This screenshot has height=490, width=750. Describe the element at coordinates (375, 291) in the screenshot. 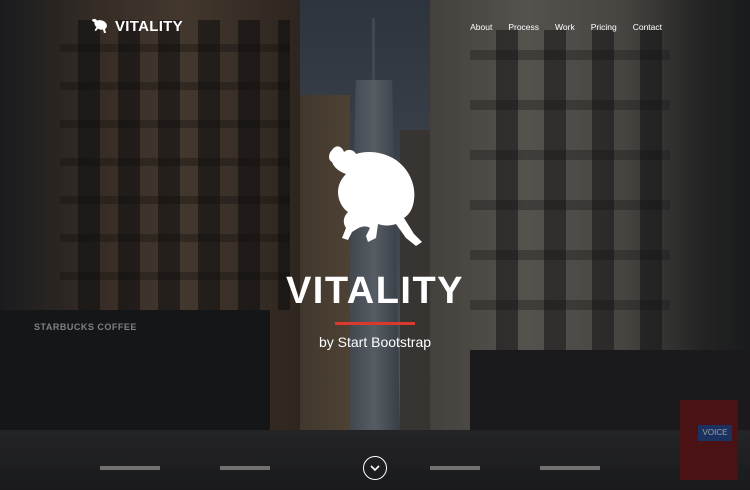

I see `hero-title: VITALITY` at that location.